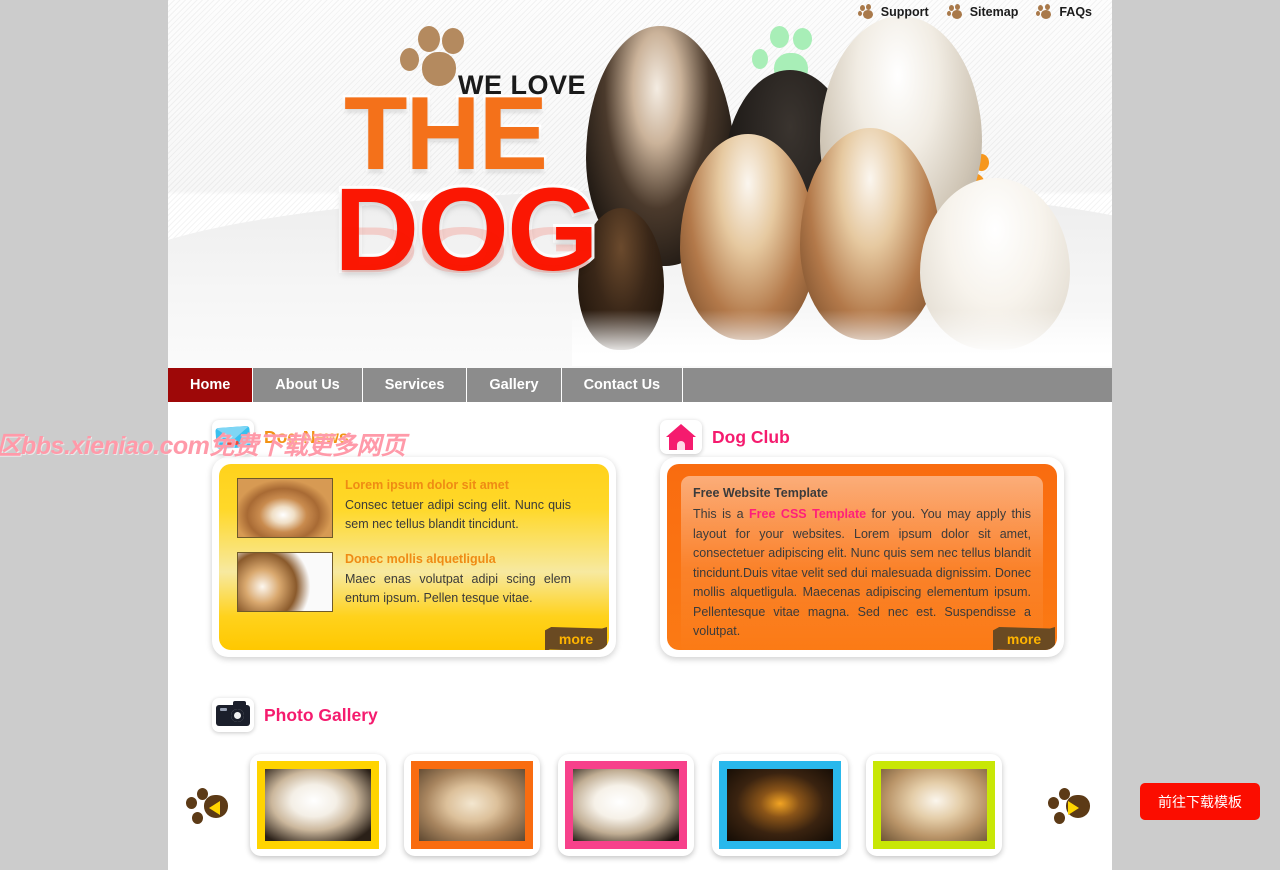 The image size is (1280, 870). I want to click on nav-item-home: Home, so click(211, 385).